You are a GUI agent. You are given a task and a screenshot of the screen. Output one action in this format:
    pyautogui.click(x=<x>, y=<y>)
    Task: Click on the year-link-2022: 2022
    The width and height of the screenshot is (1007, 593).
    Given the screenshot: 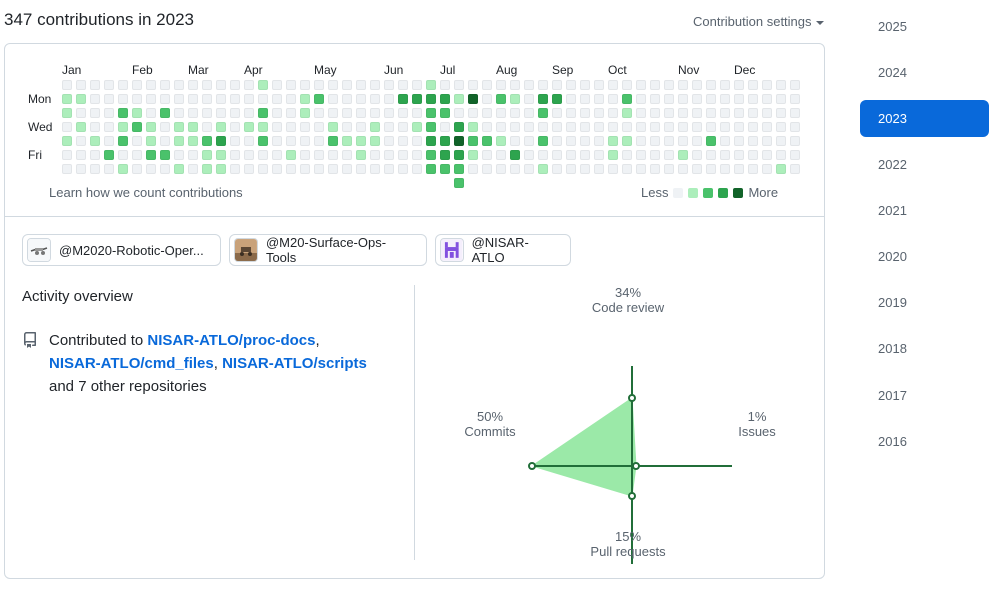 What is the action you would take?
    pyautogui.click(x=924, y=164)
    